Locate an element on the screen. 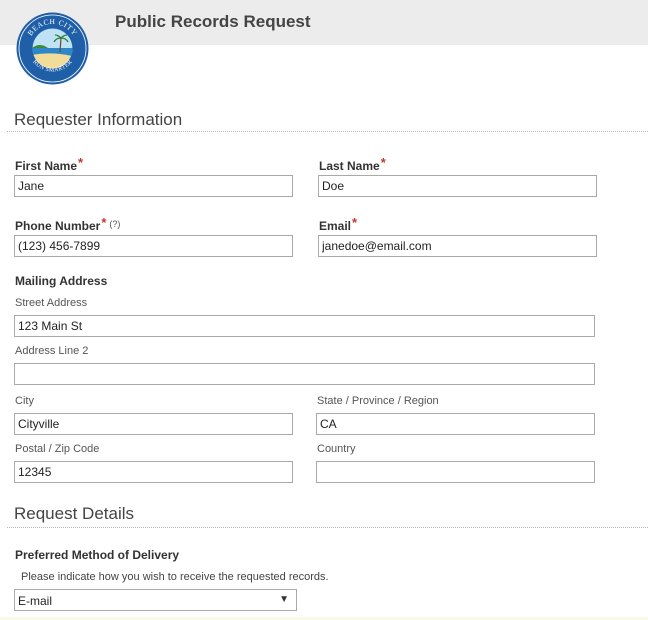  header-bar is located at coordinates (324, 22).